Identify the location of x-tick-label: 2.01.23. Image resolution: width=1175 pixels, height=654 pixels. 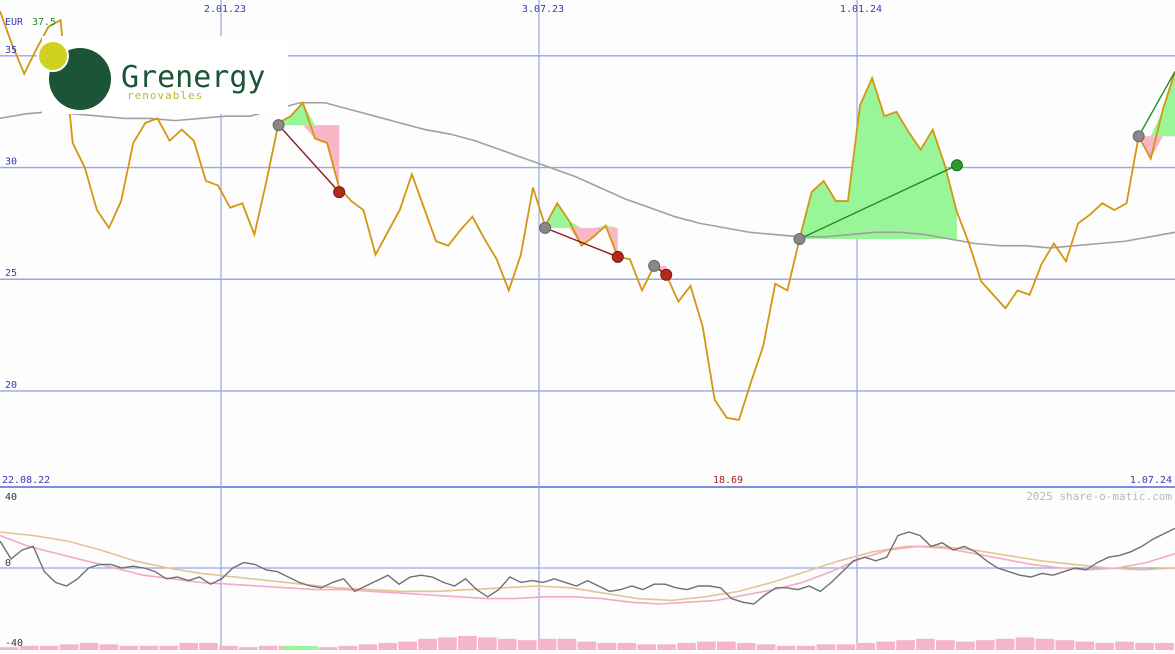
(225, 9).